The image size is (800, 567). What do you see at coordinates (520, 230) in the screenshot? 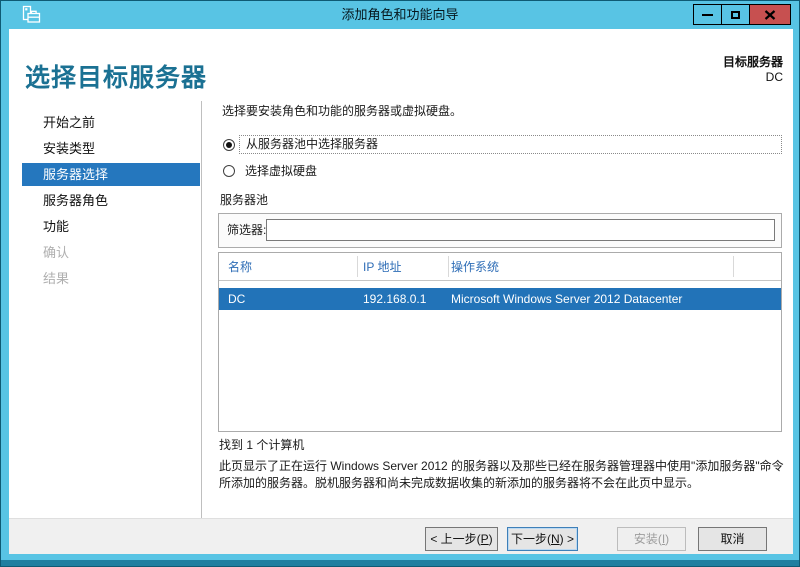
I see `filter-input` at bounding box center [520, 230].